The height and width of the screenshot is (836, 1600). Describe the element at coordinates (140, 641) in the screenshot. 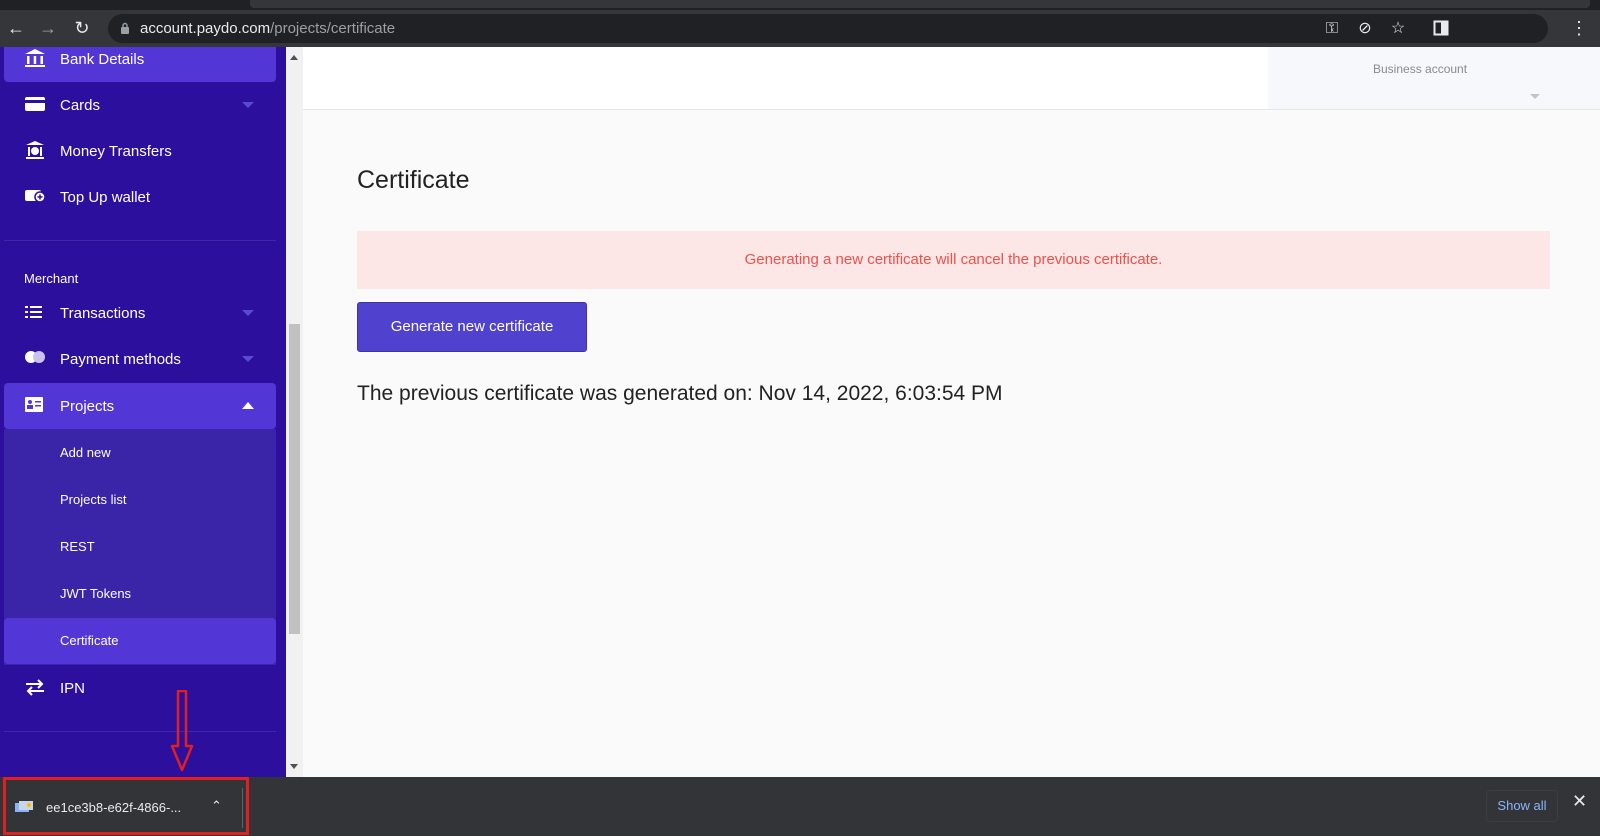

I see `sidebar-subitem-certificate: Certificate` at that location.